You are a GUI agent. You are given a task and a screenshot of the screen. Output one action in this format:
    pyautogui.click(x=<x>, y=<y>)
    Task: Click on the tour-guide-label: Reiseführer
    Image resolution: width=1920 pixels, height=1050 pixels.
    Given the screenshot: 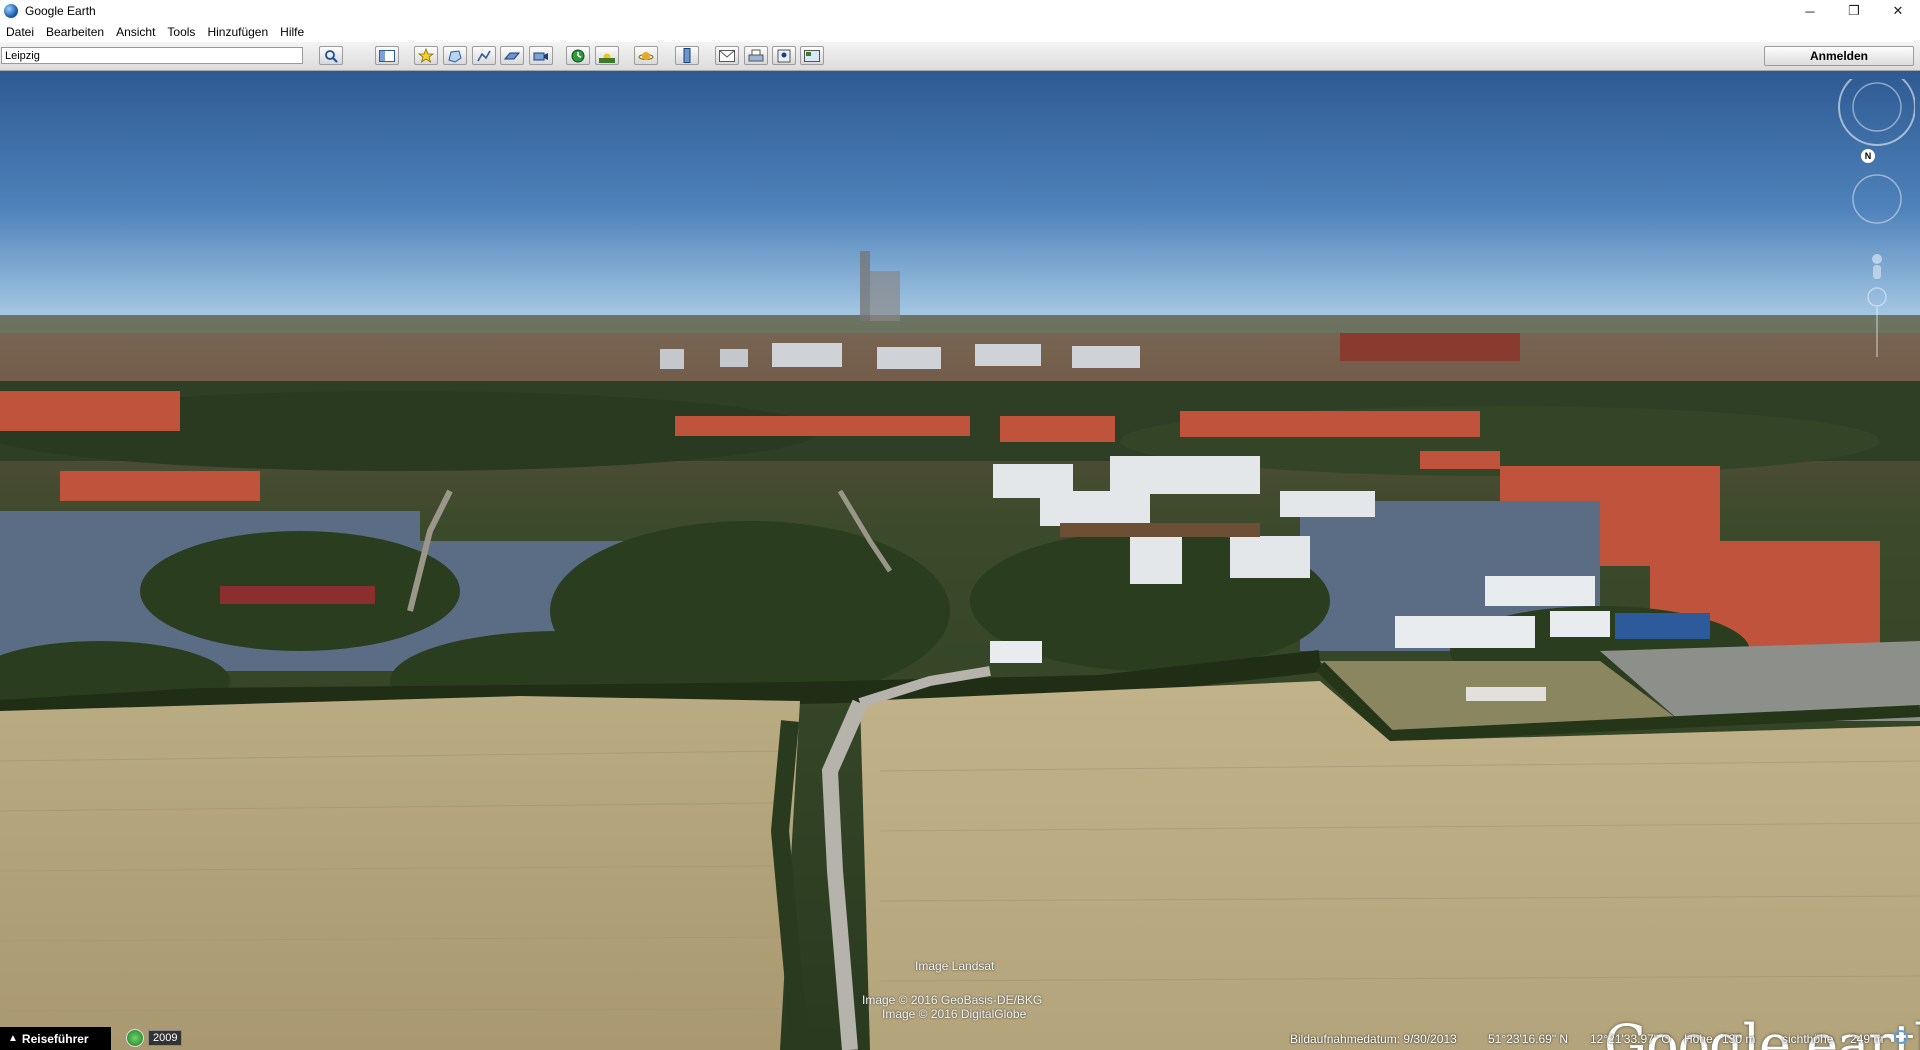 What is the action you would take?
    pyautogui.click(x=55, y=1038)
    